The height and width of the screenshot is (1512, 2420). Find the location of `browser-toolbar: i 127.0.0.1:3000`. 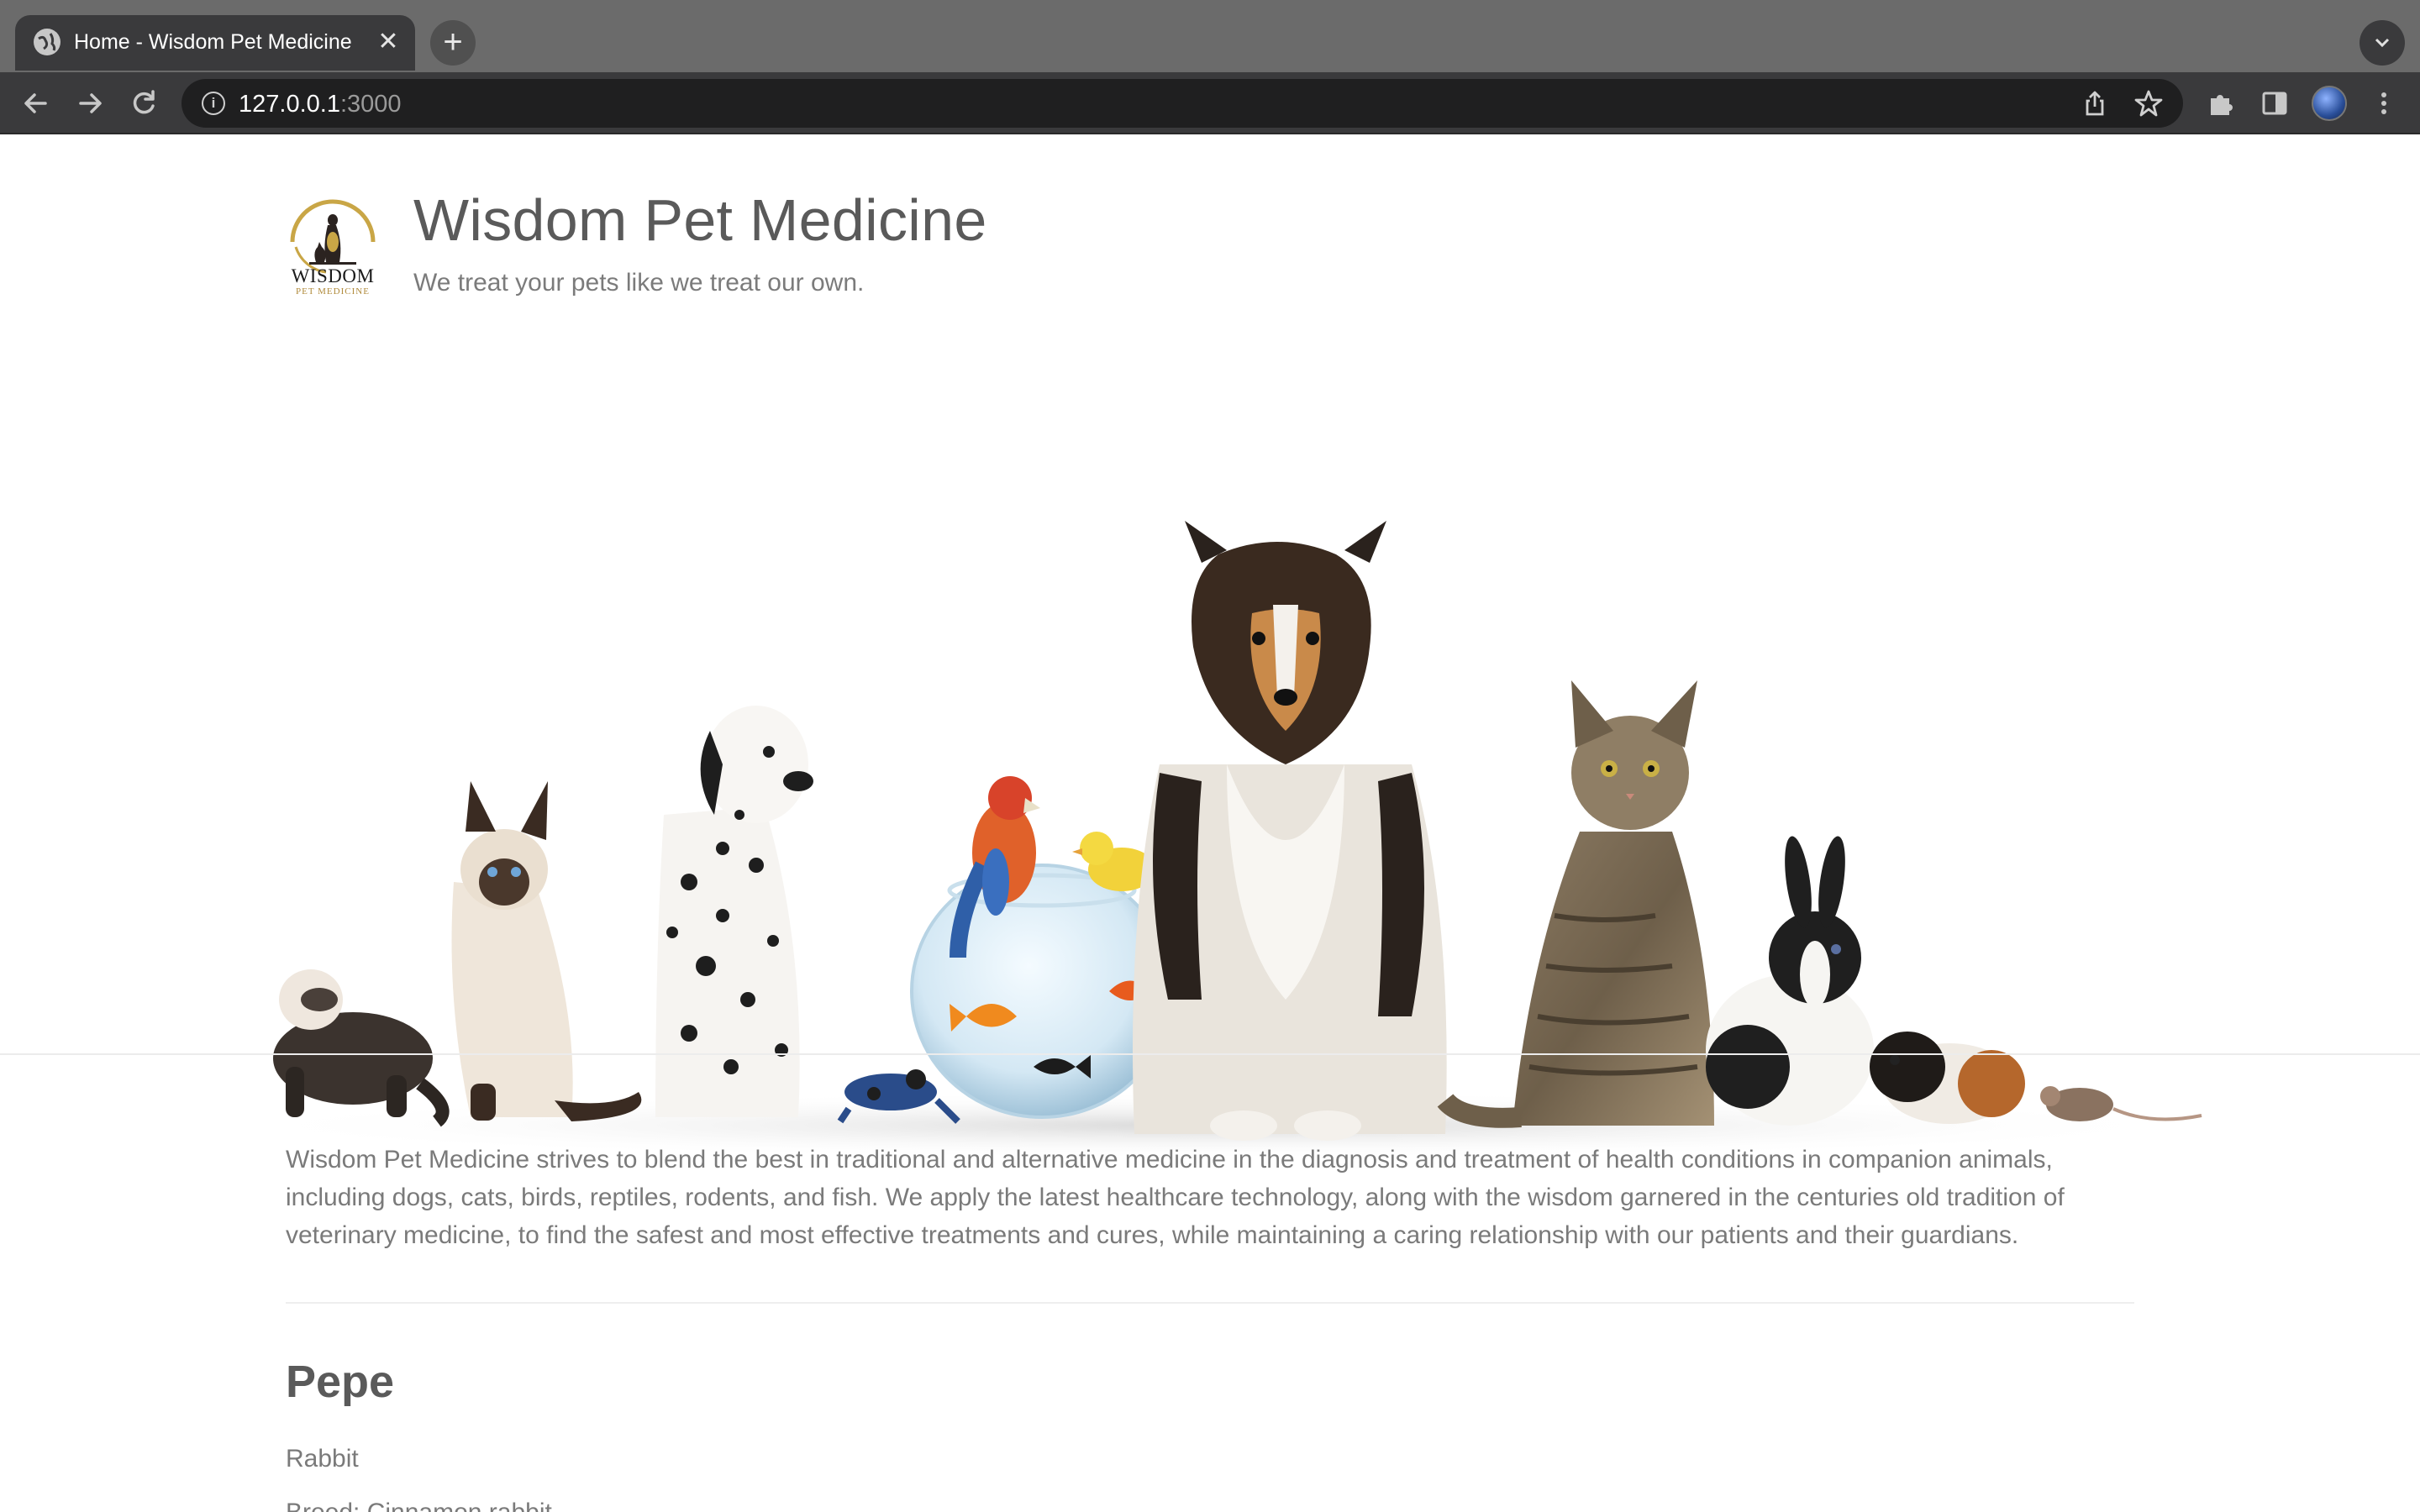

browser-toolbar: i 127.0.0.1:3000 is located at coordinates (1210, 103).